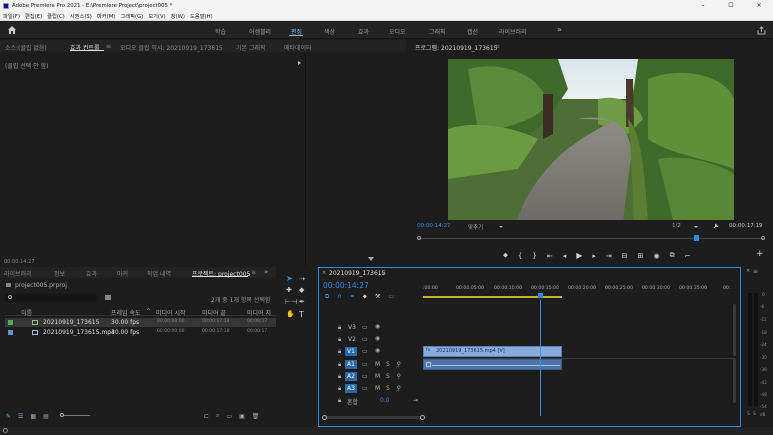 Image resolution: width=773 pixels, height=435 pixels. Describe the element at coordinates (260, 31) in the screenshot. I see `workspace-assembly: 어셈블리` at that location.